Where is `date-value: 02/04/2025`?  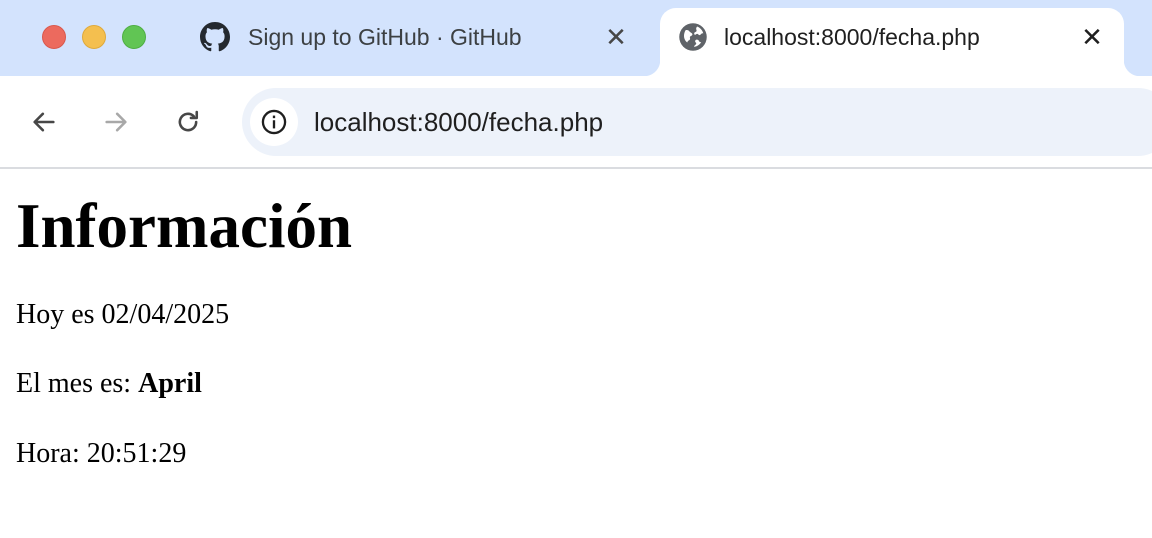 date-value: 02/04/2025 is located at coordinates (165, 314).